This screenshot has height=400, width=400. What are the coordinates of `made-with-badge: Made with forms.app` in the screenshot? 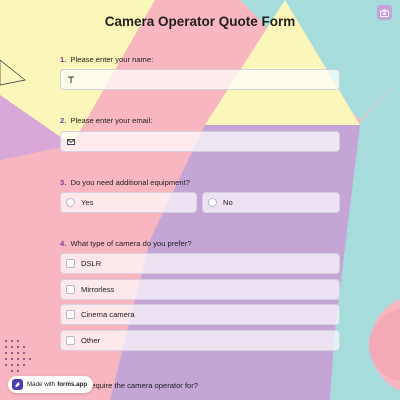 It's located at (51, 384).